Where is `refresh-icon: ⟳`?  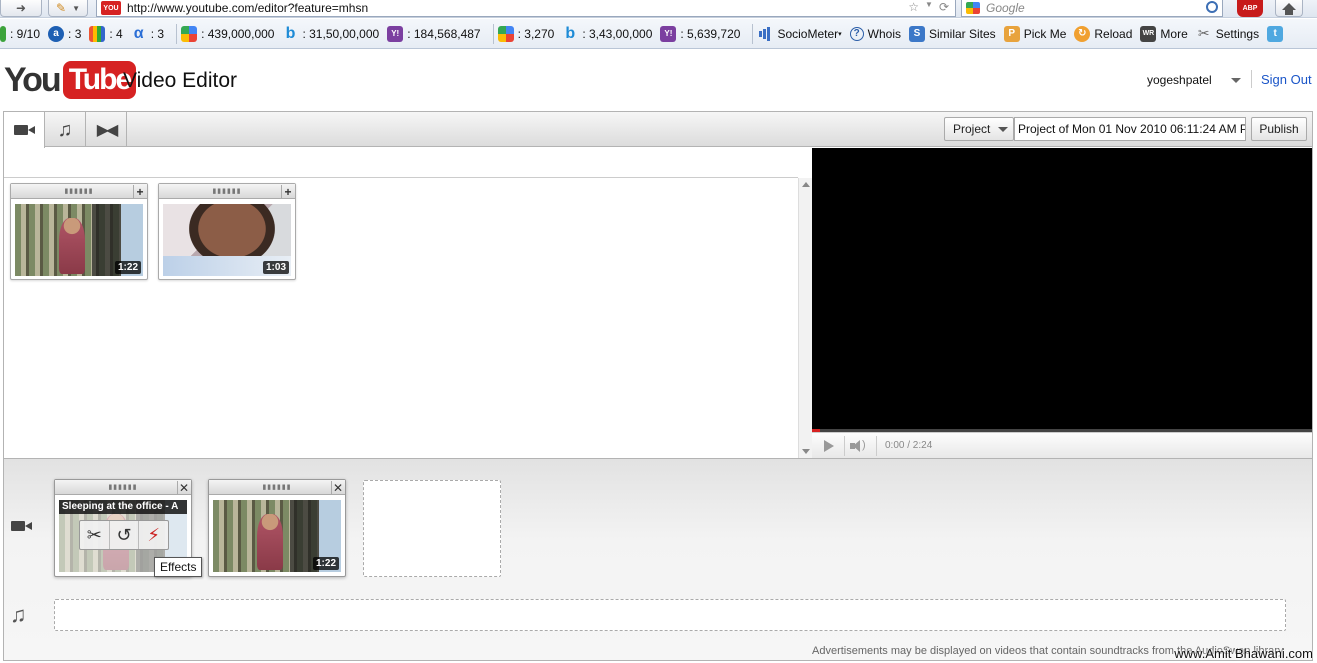 refresh-icon: ⟳ is located at coordinates (944, 7).